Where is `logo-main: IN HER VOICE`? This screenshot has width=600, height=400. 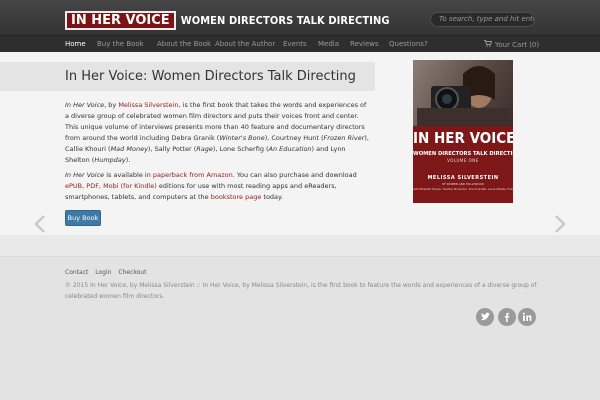 logo-main: IN HER VOICE is located at coordinates (120, 20).